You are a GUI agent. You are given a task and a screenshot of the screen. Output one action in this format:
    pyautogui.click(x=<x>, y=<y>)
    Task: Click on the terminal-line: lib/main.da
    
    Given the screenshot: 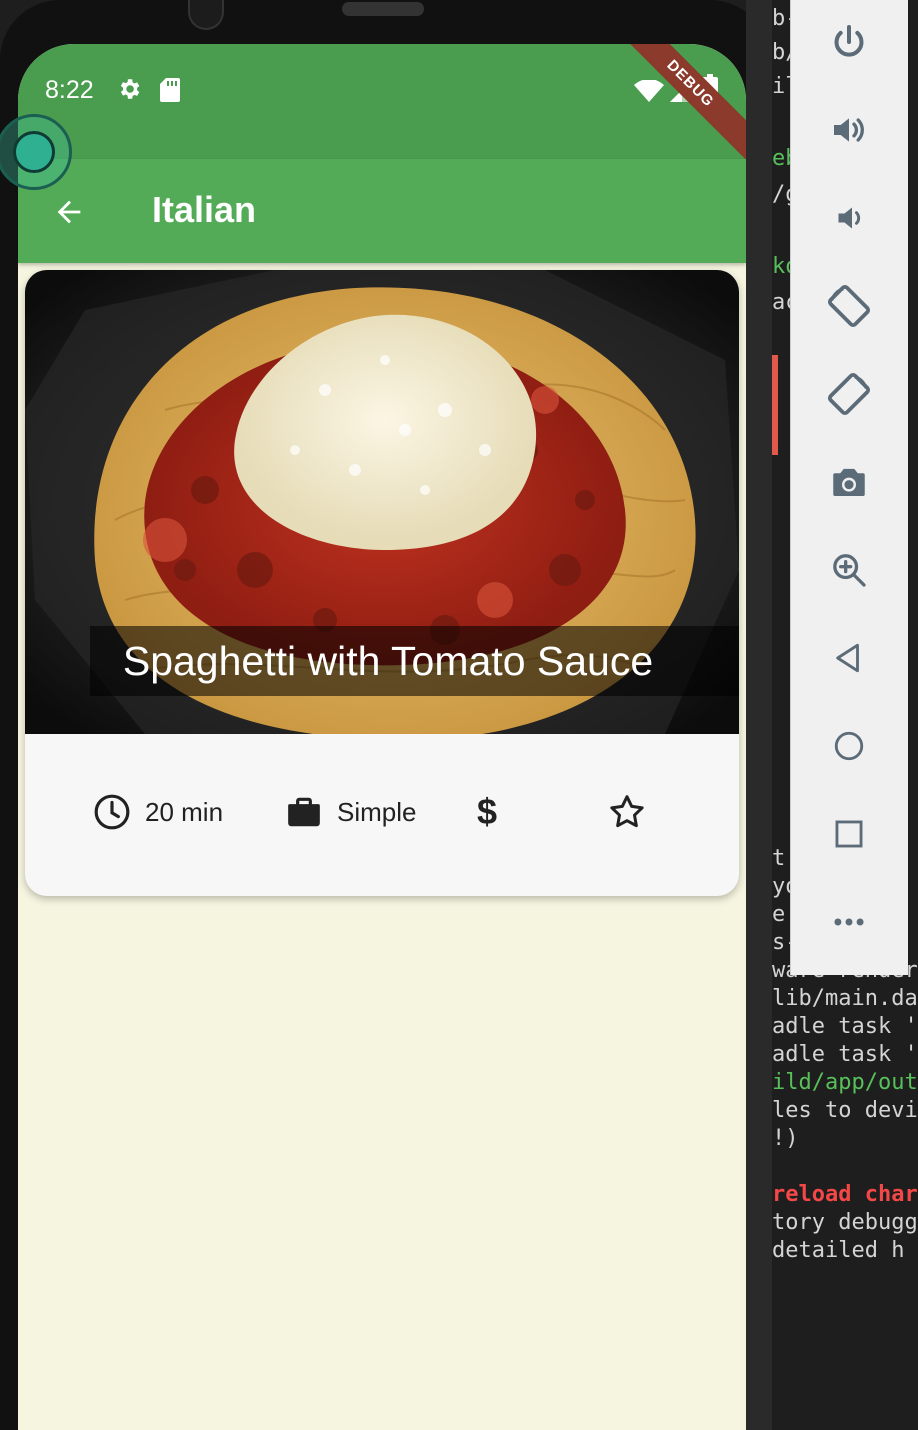 What is the action you would take?
    pyautogui.click(x=845, y=998)
    